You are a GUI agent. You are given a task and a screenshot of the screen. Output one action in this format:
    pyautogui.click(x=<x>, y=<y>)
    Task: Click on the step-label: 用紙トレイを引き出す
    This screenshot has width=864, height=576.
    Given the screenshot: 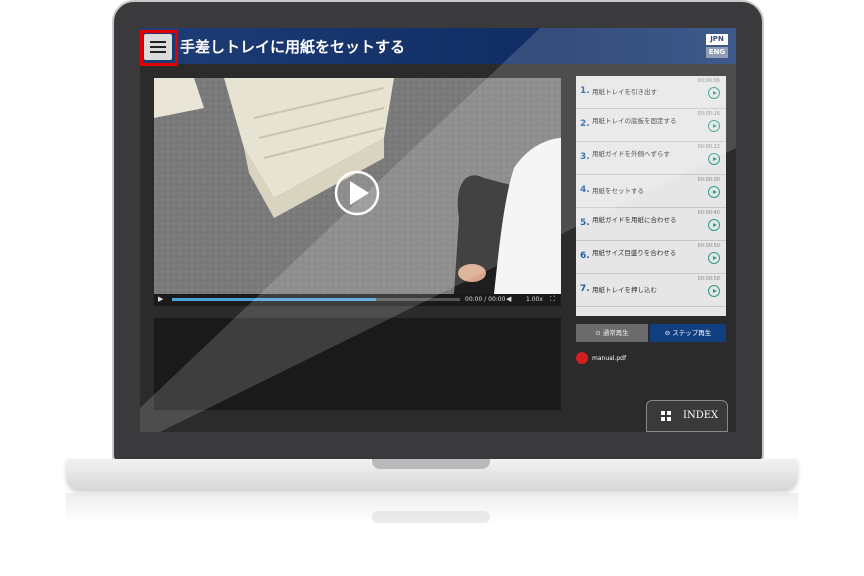 What is the action you would take?
    pyautogui.click(x=624, y=92)
    